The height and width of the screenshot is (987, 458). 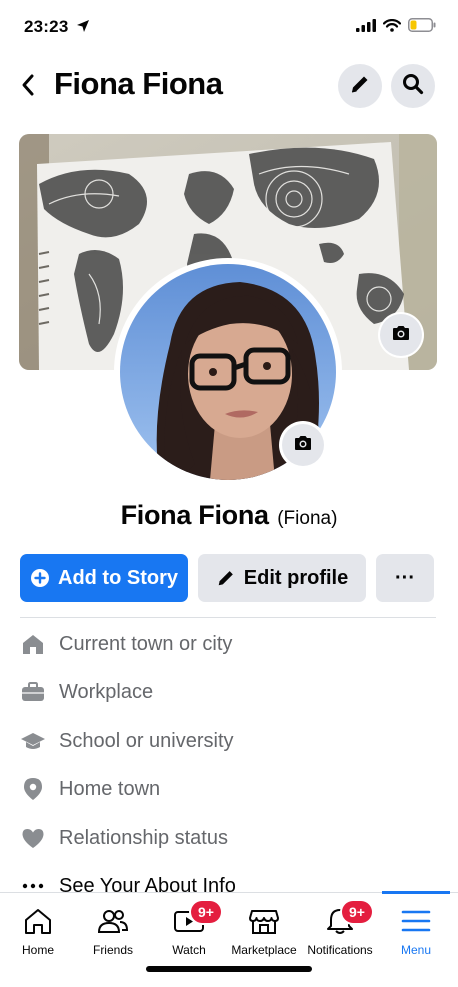 What do you see at coordinates (229, 969) in the screenshot?
I see `home-indicator` at bounding box center [229, 969].